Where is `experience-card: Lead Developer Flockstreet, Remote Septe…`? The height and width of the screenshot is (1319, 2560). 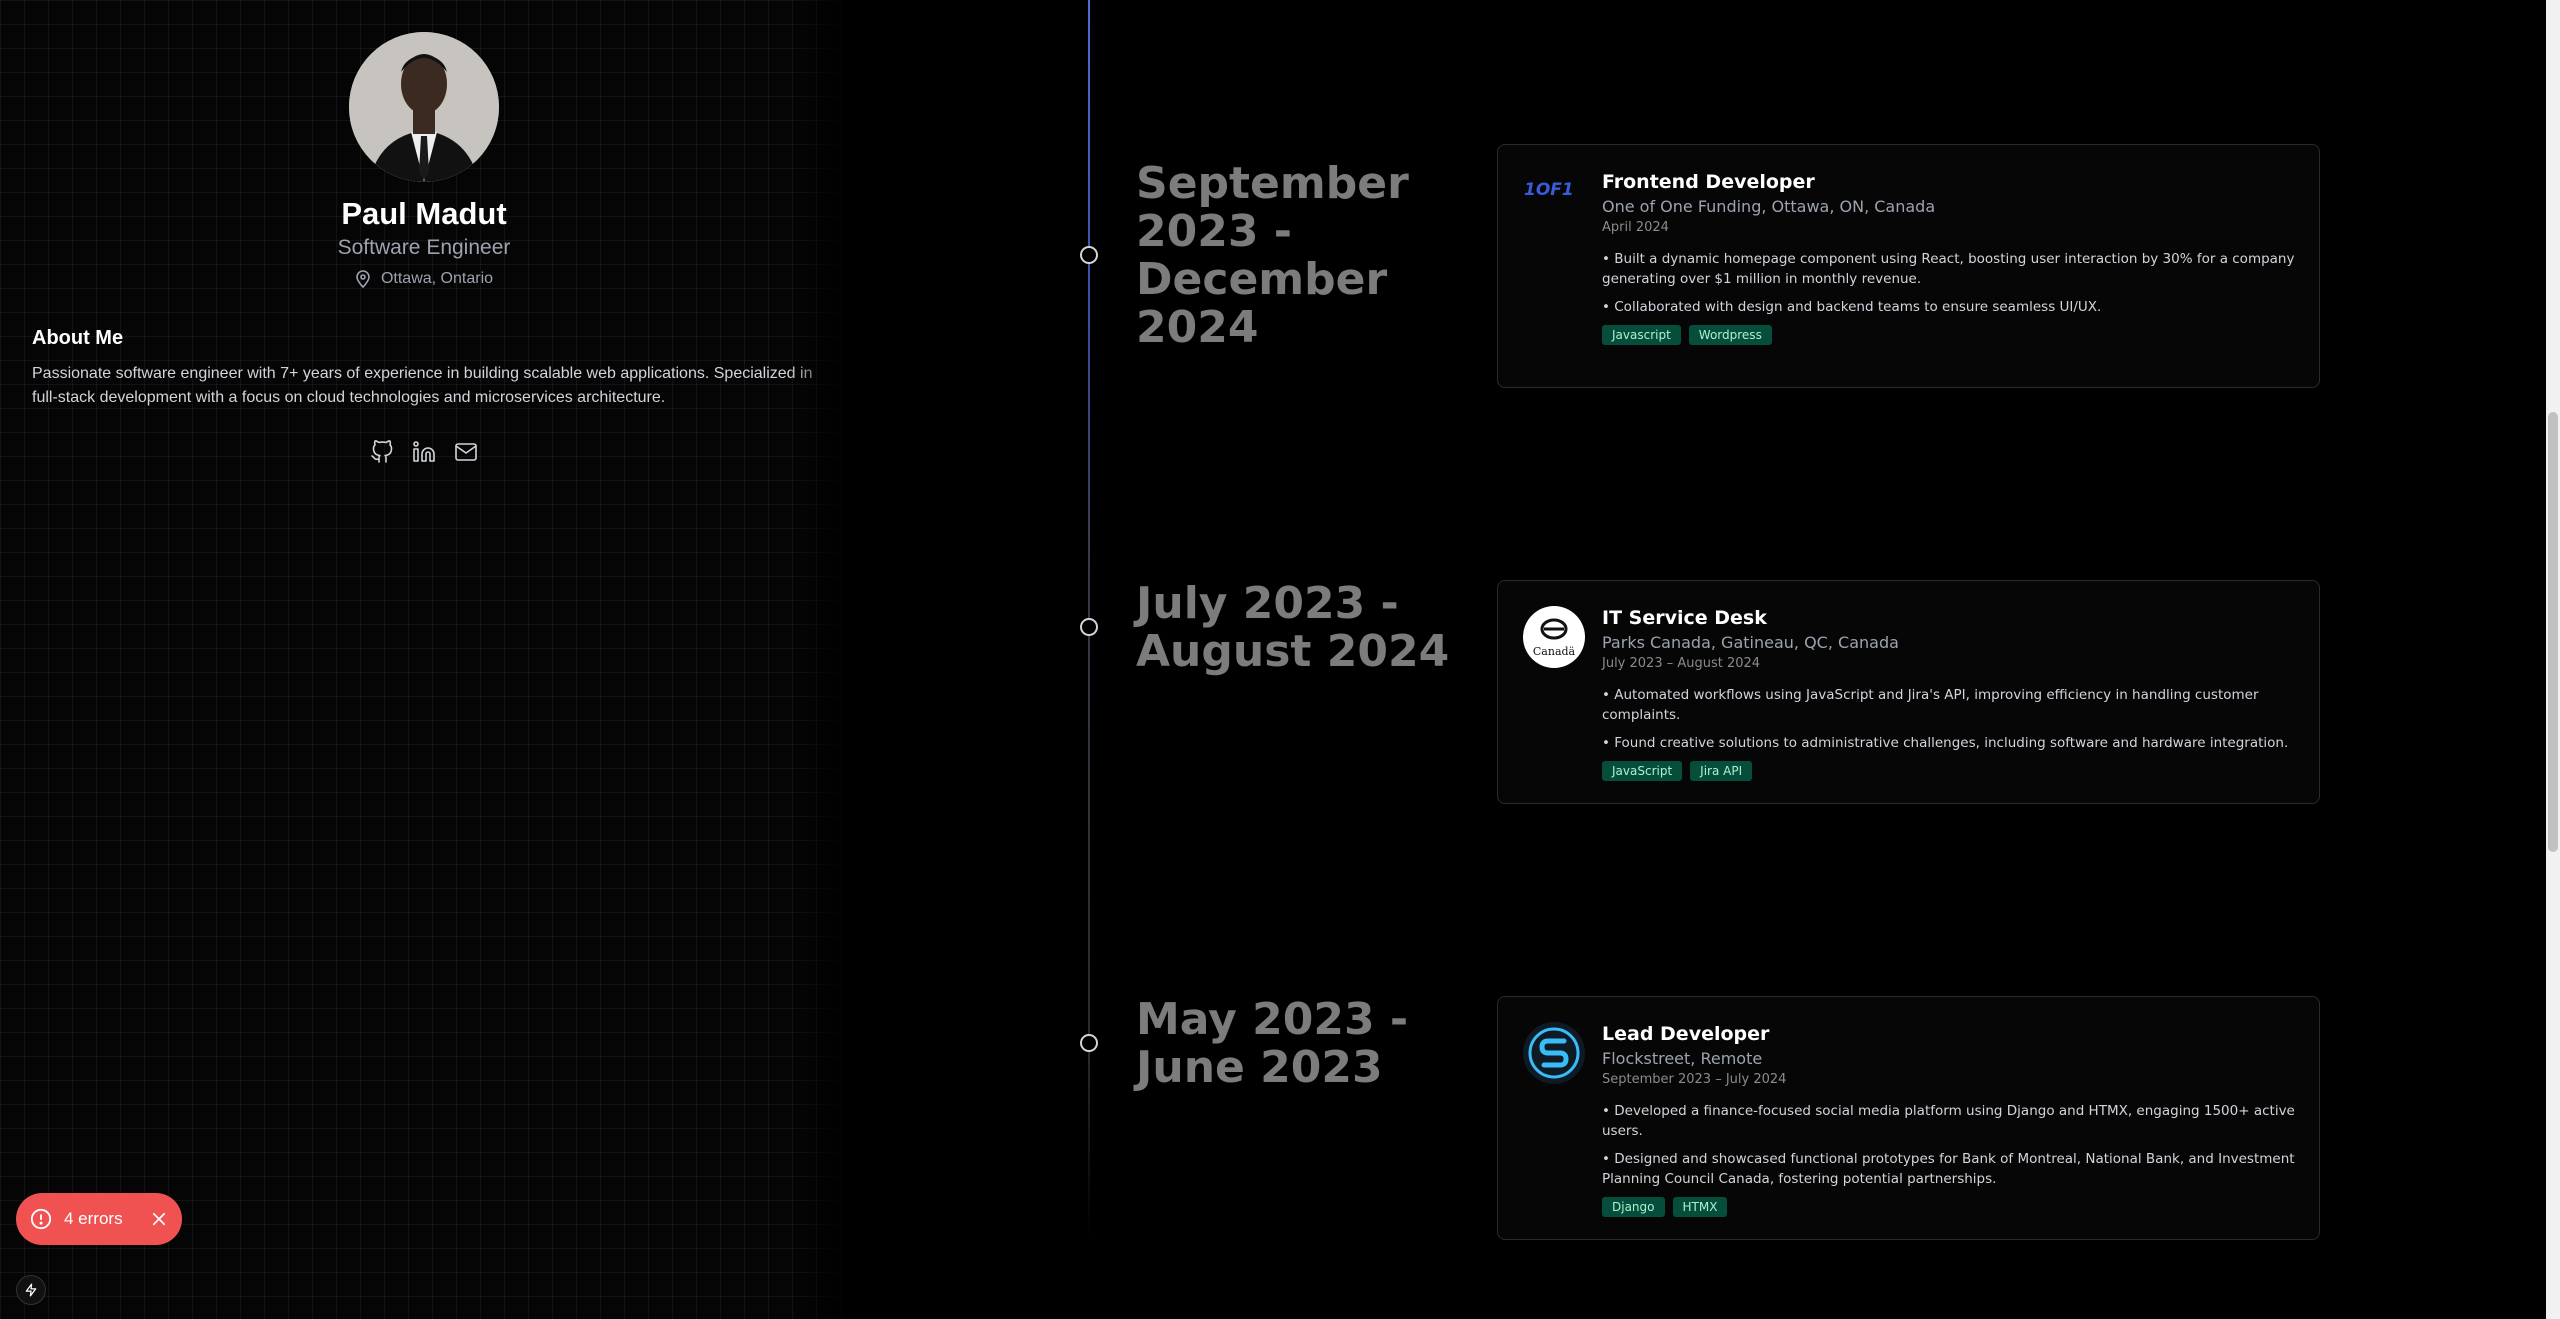 experience-card: Lead Developer Flockstreet, Remote Septe… is located at coordinates (1908, 1118).